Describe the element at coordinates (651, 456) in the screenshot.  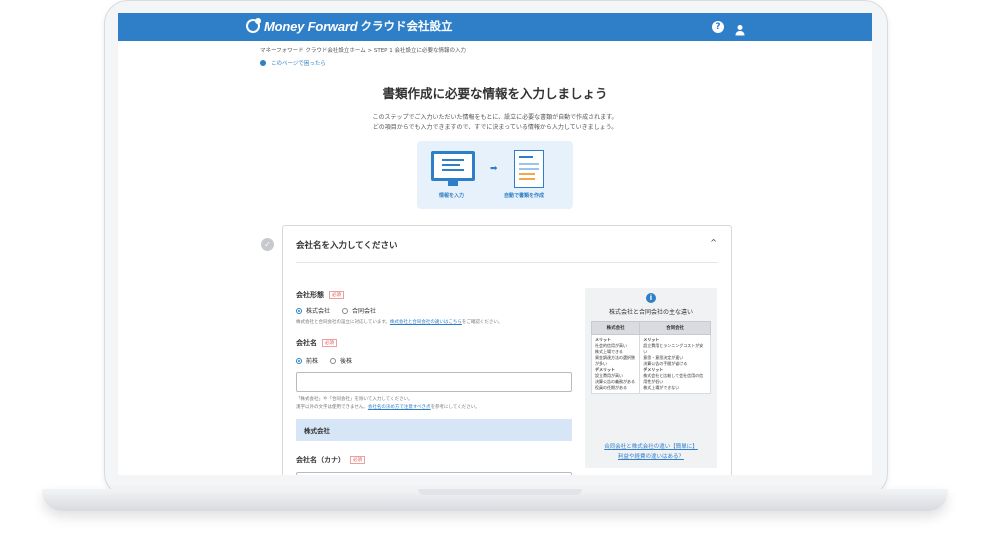
I see `profit-expense-link: 利益や経費の違いはある？` at that location.